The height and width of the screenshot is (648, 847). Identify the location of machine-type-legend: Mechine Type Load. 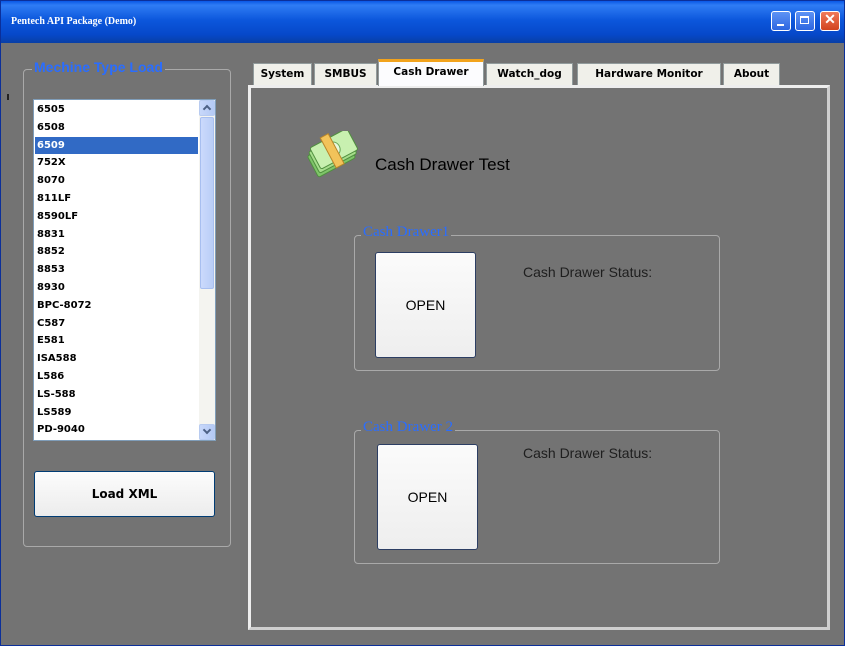
(98, 67).